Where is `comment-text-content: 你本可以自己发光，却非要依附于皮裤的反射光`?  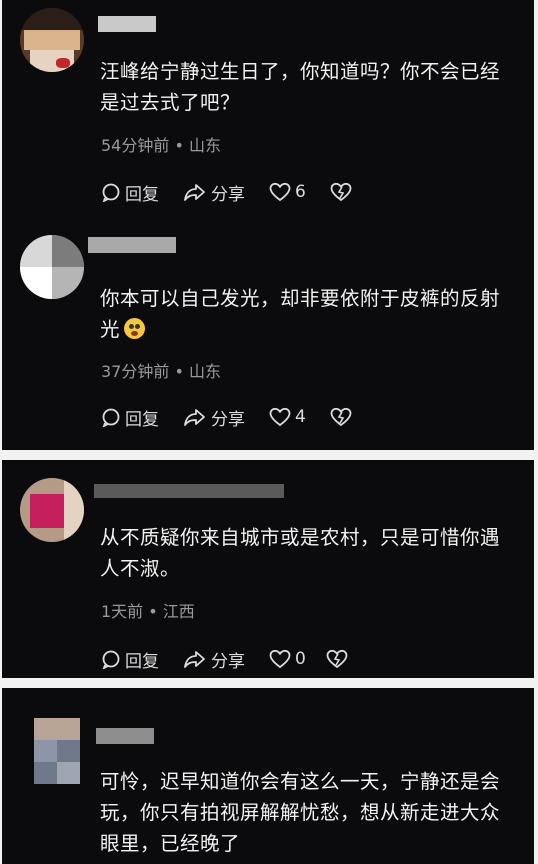
comment-text-content: 你本可以自己发光，却非要依附于皮裤的反射光 is located at coordinates (300, 314).